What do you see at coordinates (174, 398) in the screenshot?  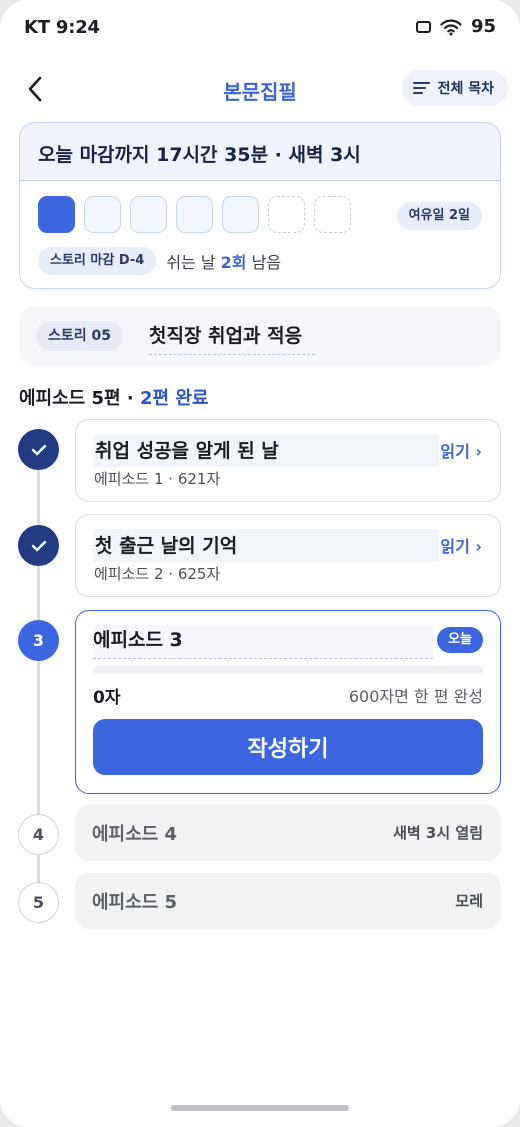 I see `episodes-completed-count: 2편 완료` at bounding box center [174, 398].